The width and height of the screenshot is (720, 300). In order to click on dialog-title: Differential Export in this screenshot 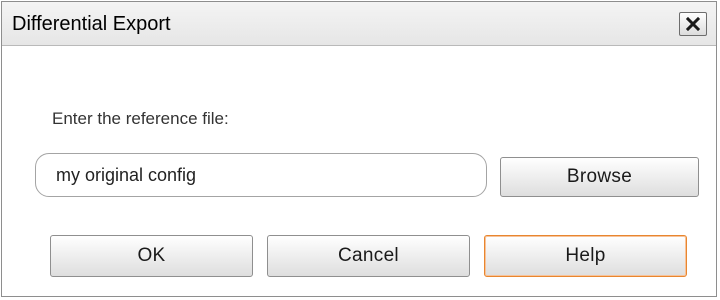, I will do `click(91, 24)`.